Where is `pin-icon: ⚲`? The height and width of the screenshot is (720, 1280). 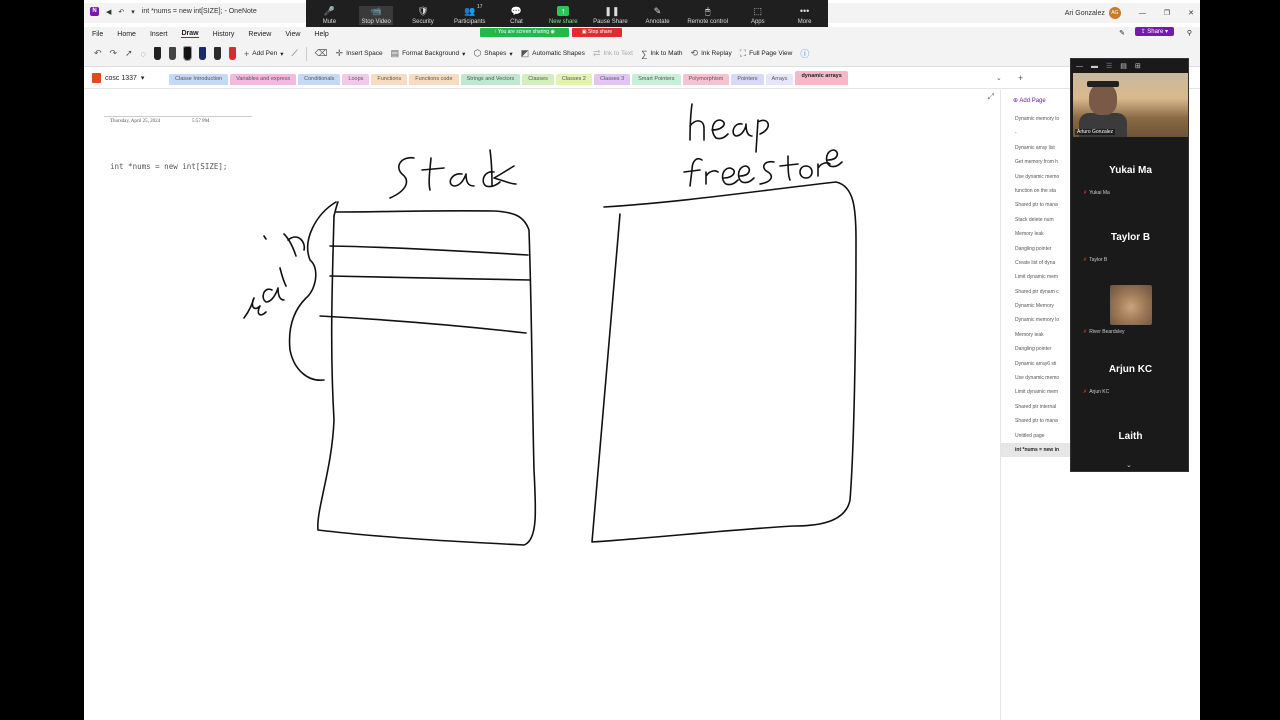
pin-icon: ⚲ is located at coordinates (1189, 33).